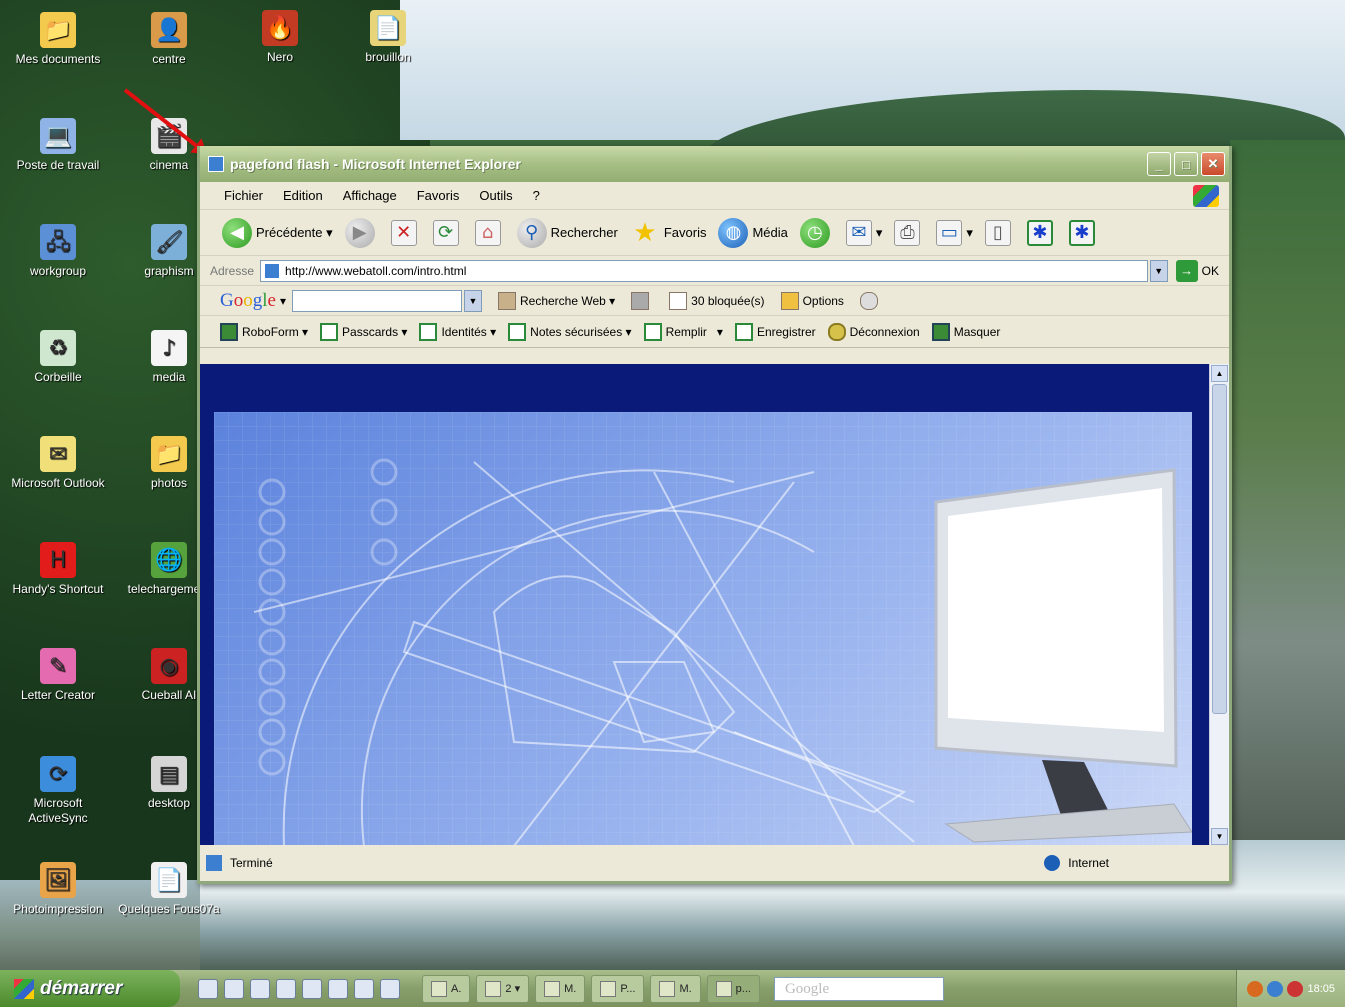 Image resolution: width=1345 pixels, height=1007 pixels. What do you see at coordinates (472, 300) in the screenshot?
I see `google-search-dropdown-icon: ▼` at bounding box center [472, 300].